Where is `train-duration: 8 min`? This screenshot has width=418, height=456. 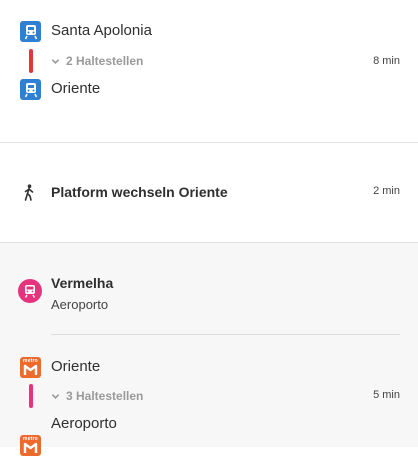 train-duration: 8 min is located at coordinates (386, 61).